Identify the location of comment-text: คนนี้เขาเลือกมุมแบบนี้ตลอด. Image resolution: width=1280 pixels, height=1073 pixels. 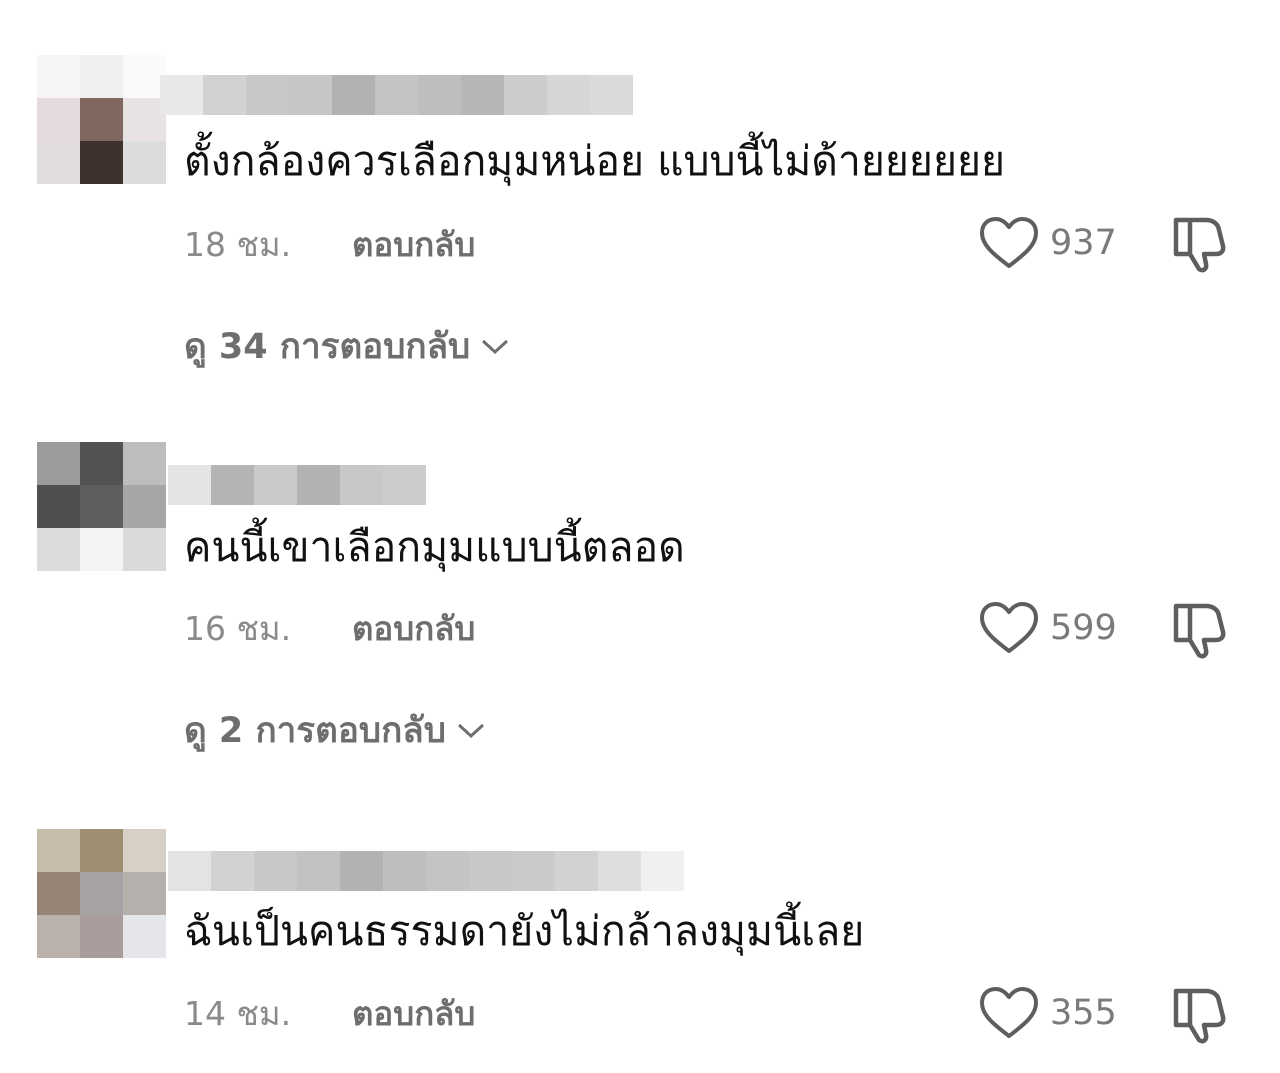
(434, 547).